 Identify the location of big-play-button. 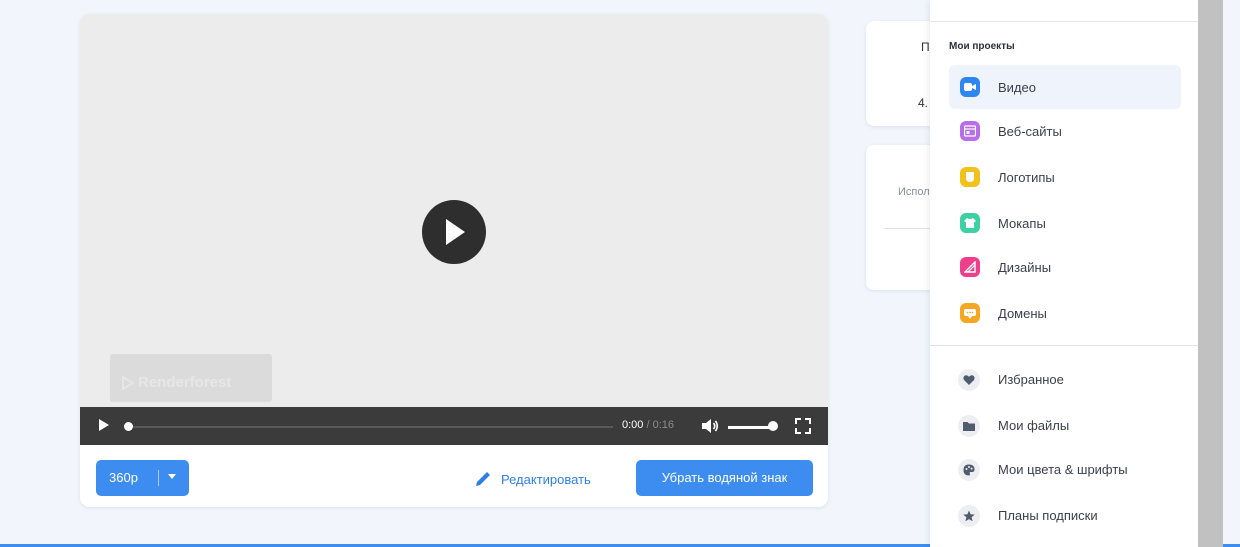
(454, 232).